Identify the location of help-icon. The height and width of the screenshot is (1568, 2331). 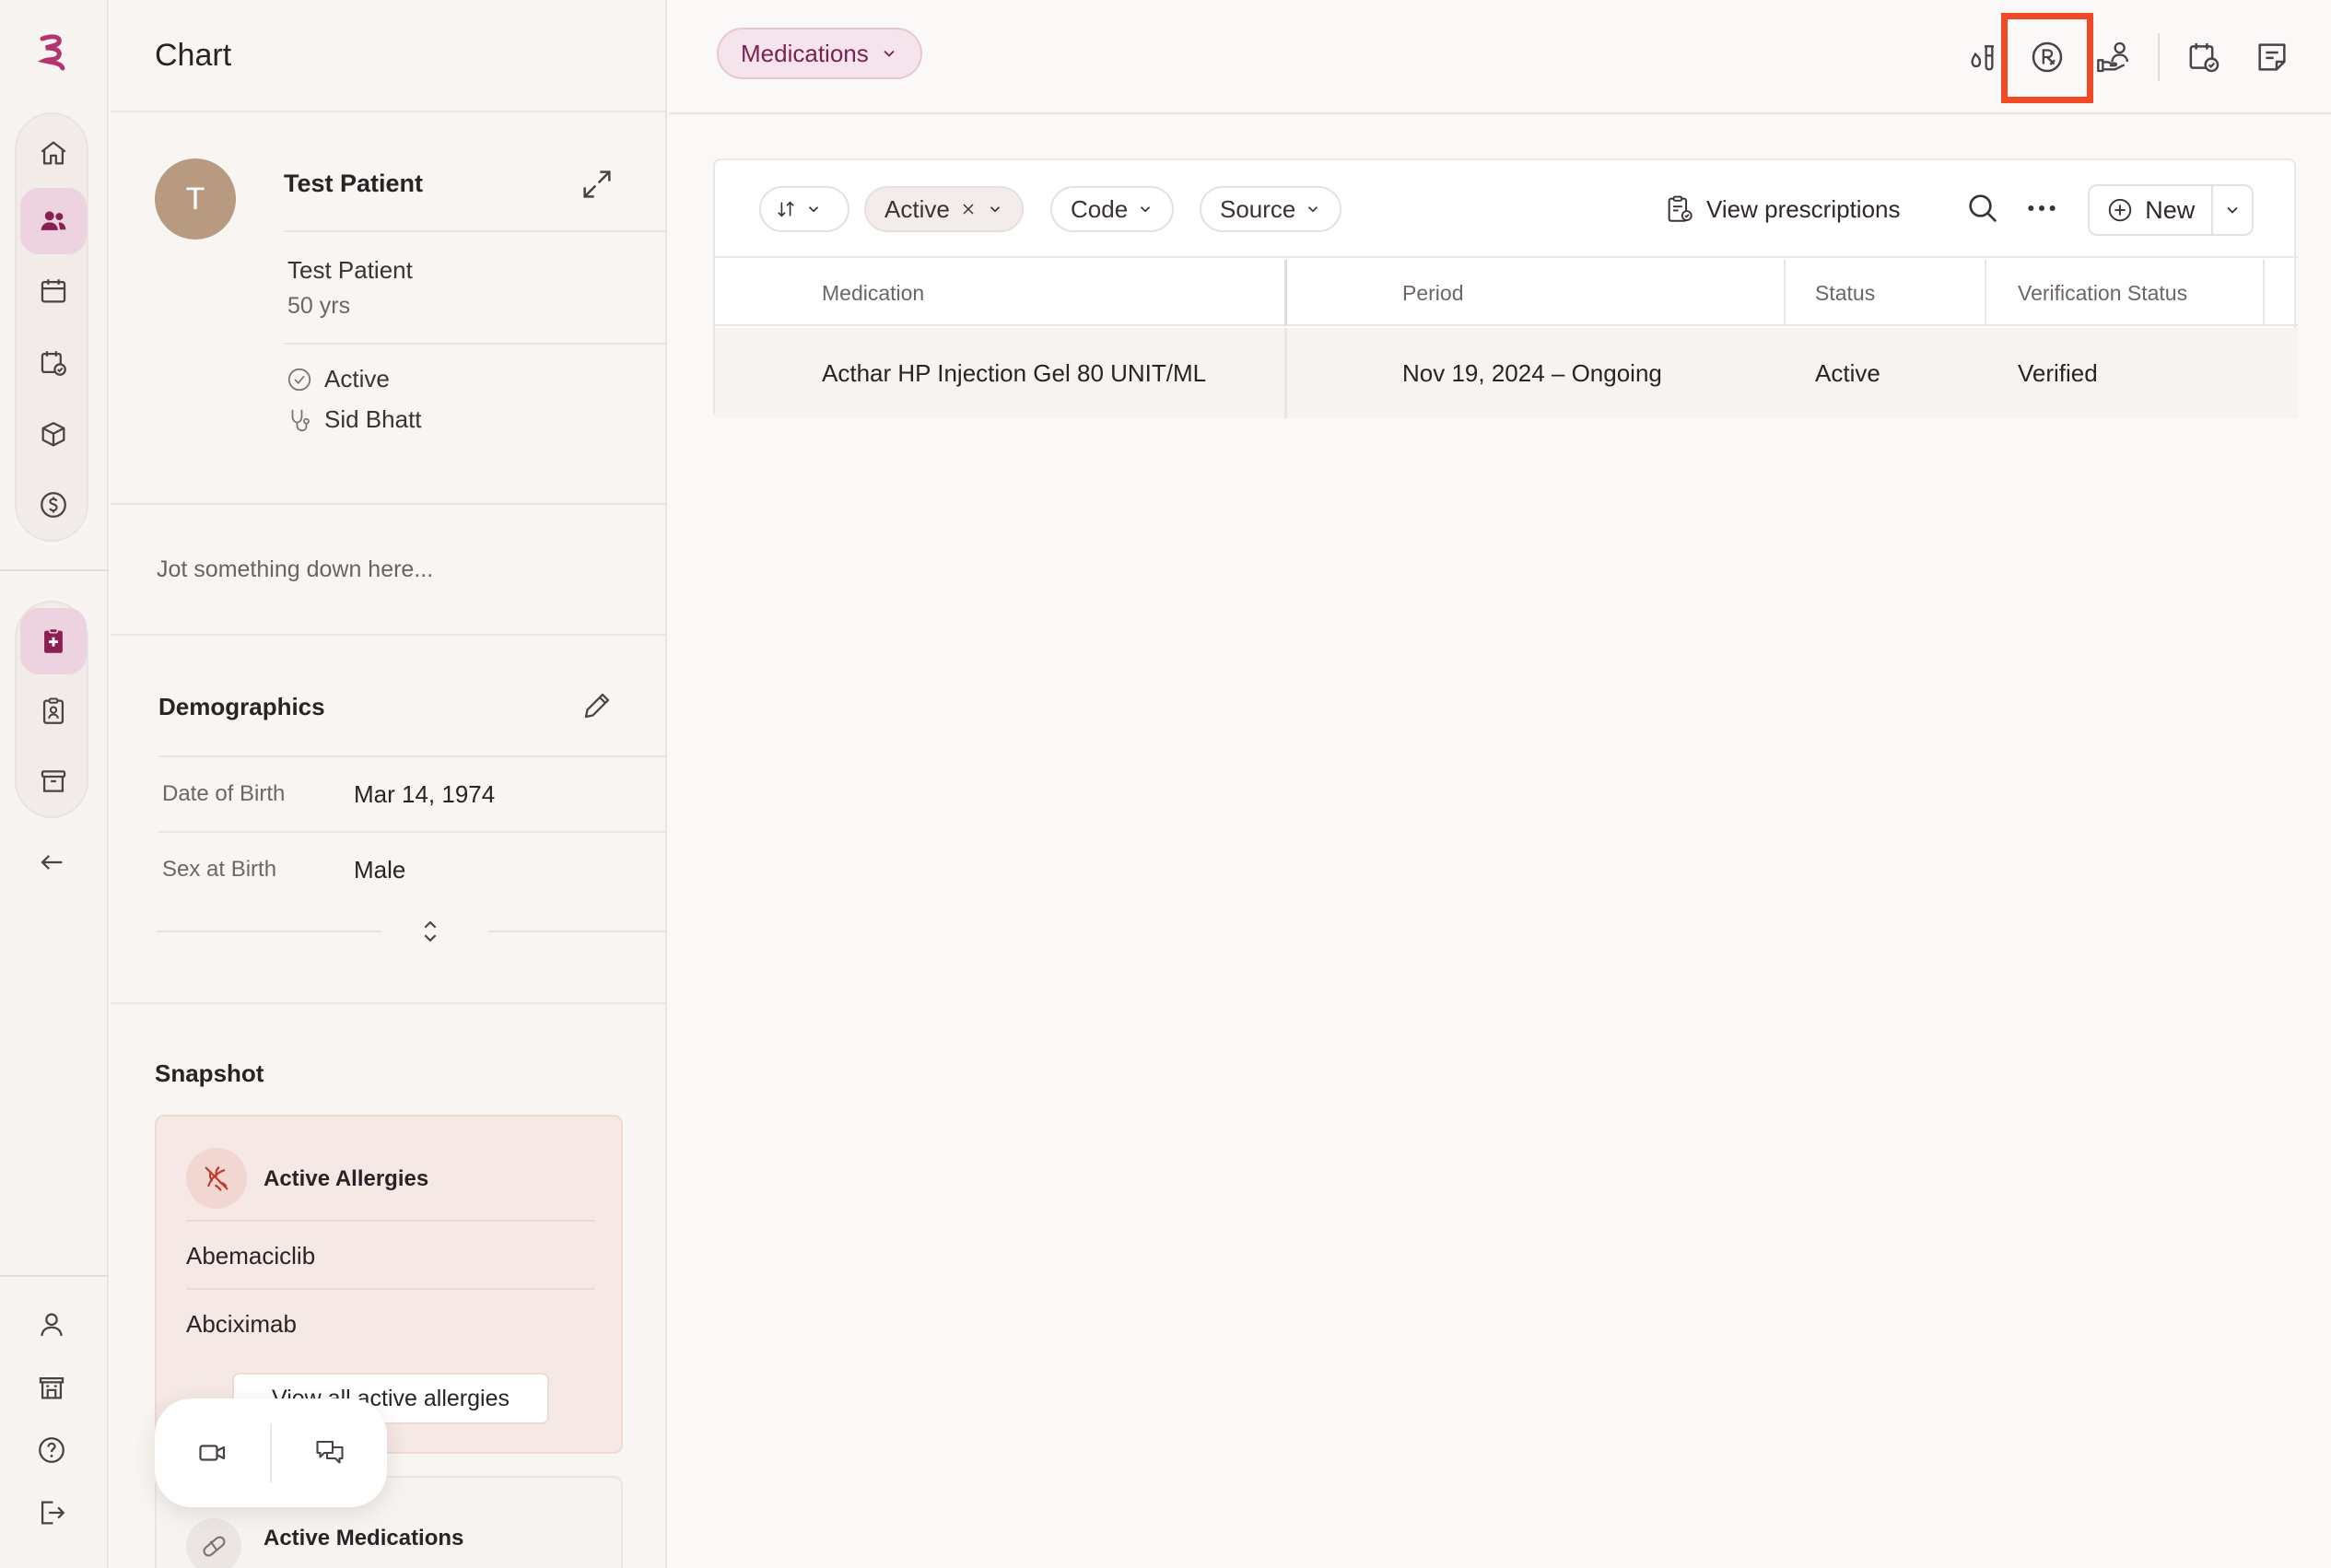
(51, 1450).